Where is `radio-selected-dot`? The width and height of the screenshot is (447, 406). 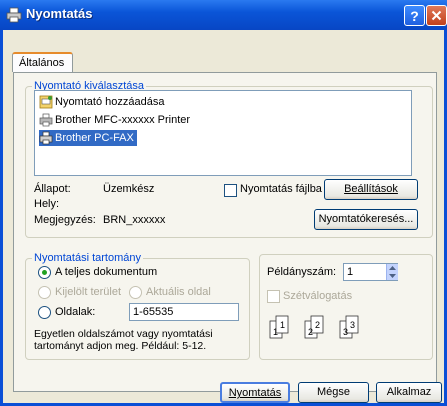 radio-selected-dot is located at coordinates (44, 272).